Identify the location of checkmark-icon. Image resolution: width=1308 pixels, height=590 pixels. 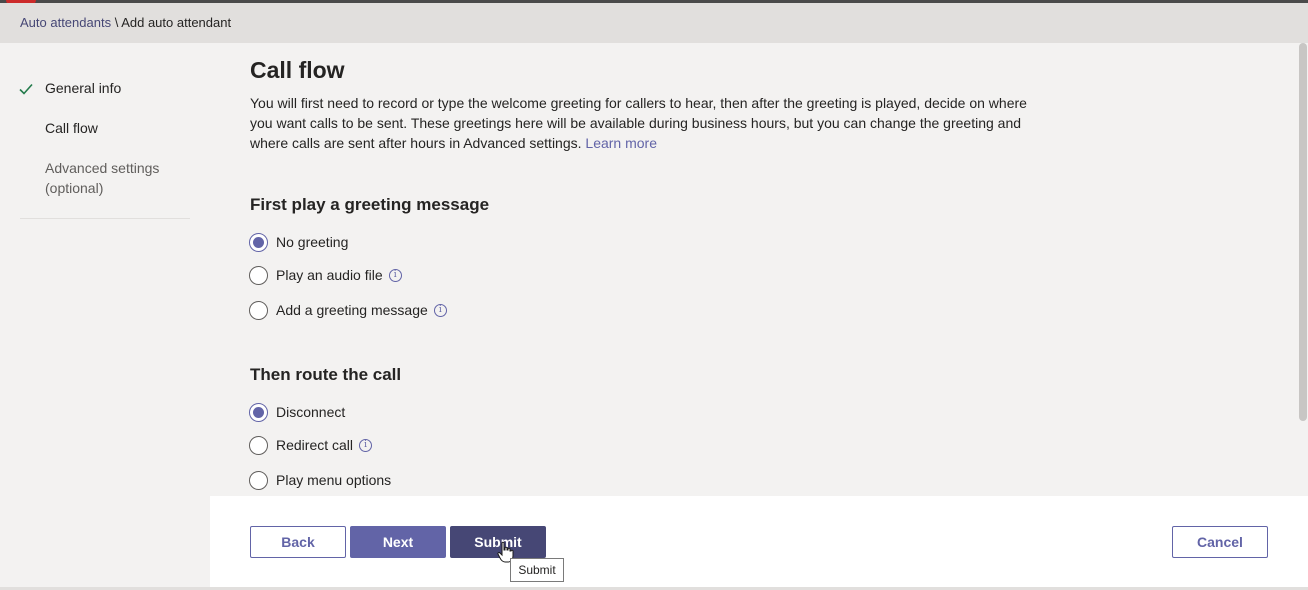
(26, 89).